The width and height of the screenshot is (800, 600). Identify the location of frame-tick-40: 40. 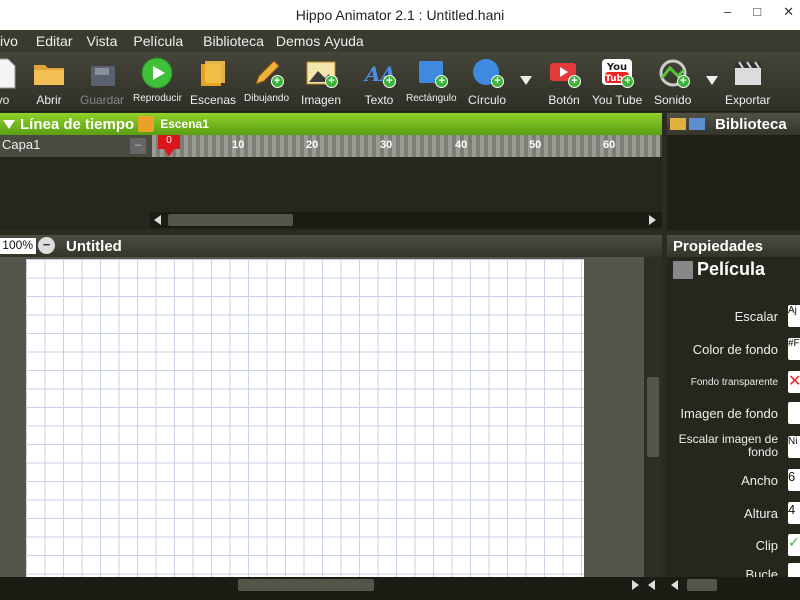
(461, 145).